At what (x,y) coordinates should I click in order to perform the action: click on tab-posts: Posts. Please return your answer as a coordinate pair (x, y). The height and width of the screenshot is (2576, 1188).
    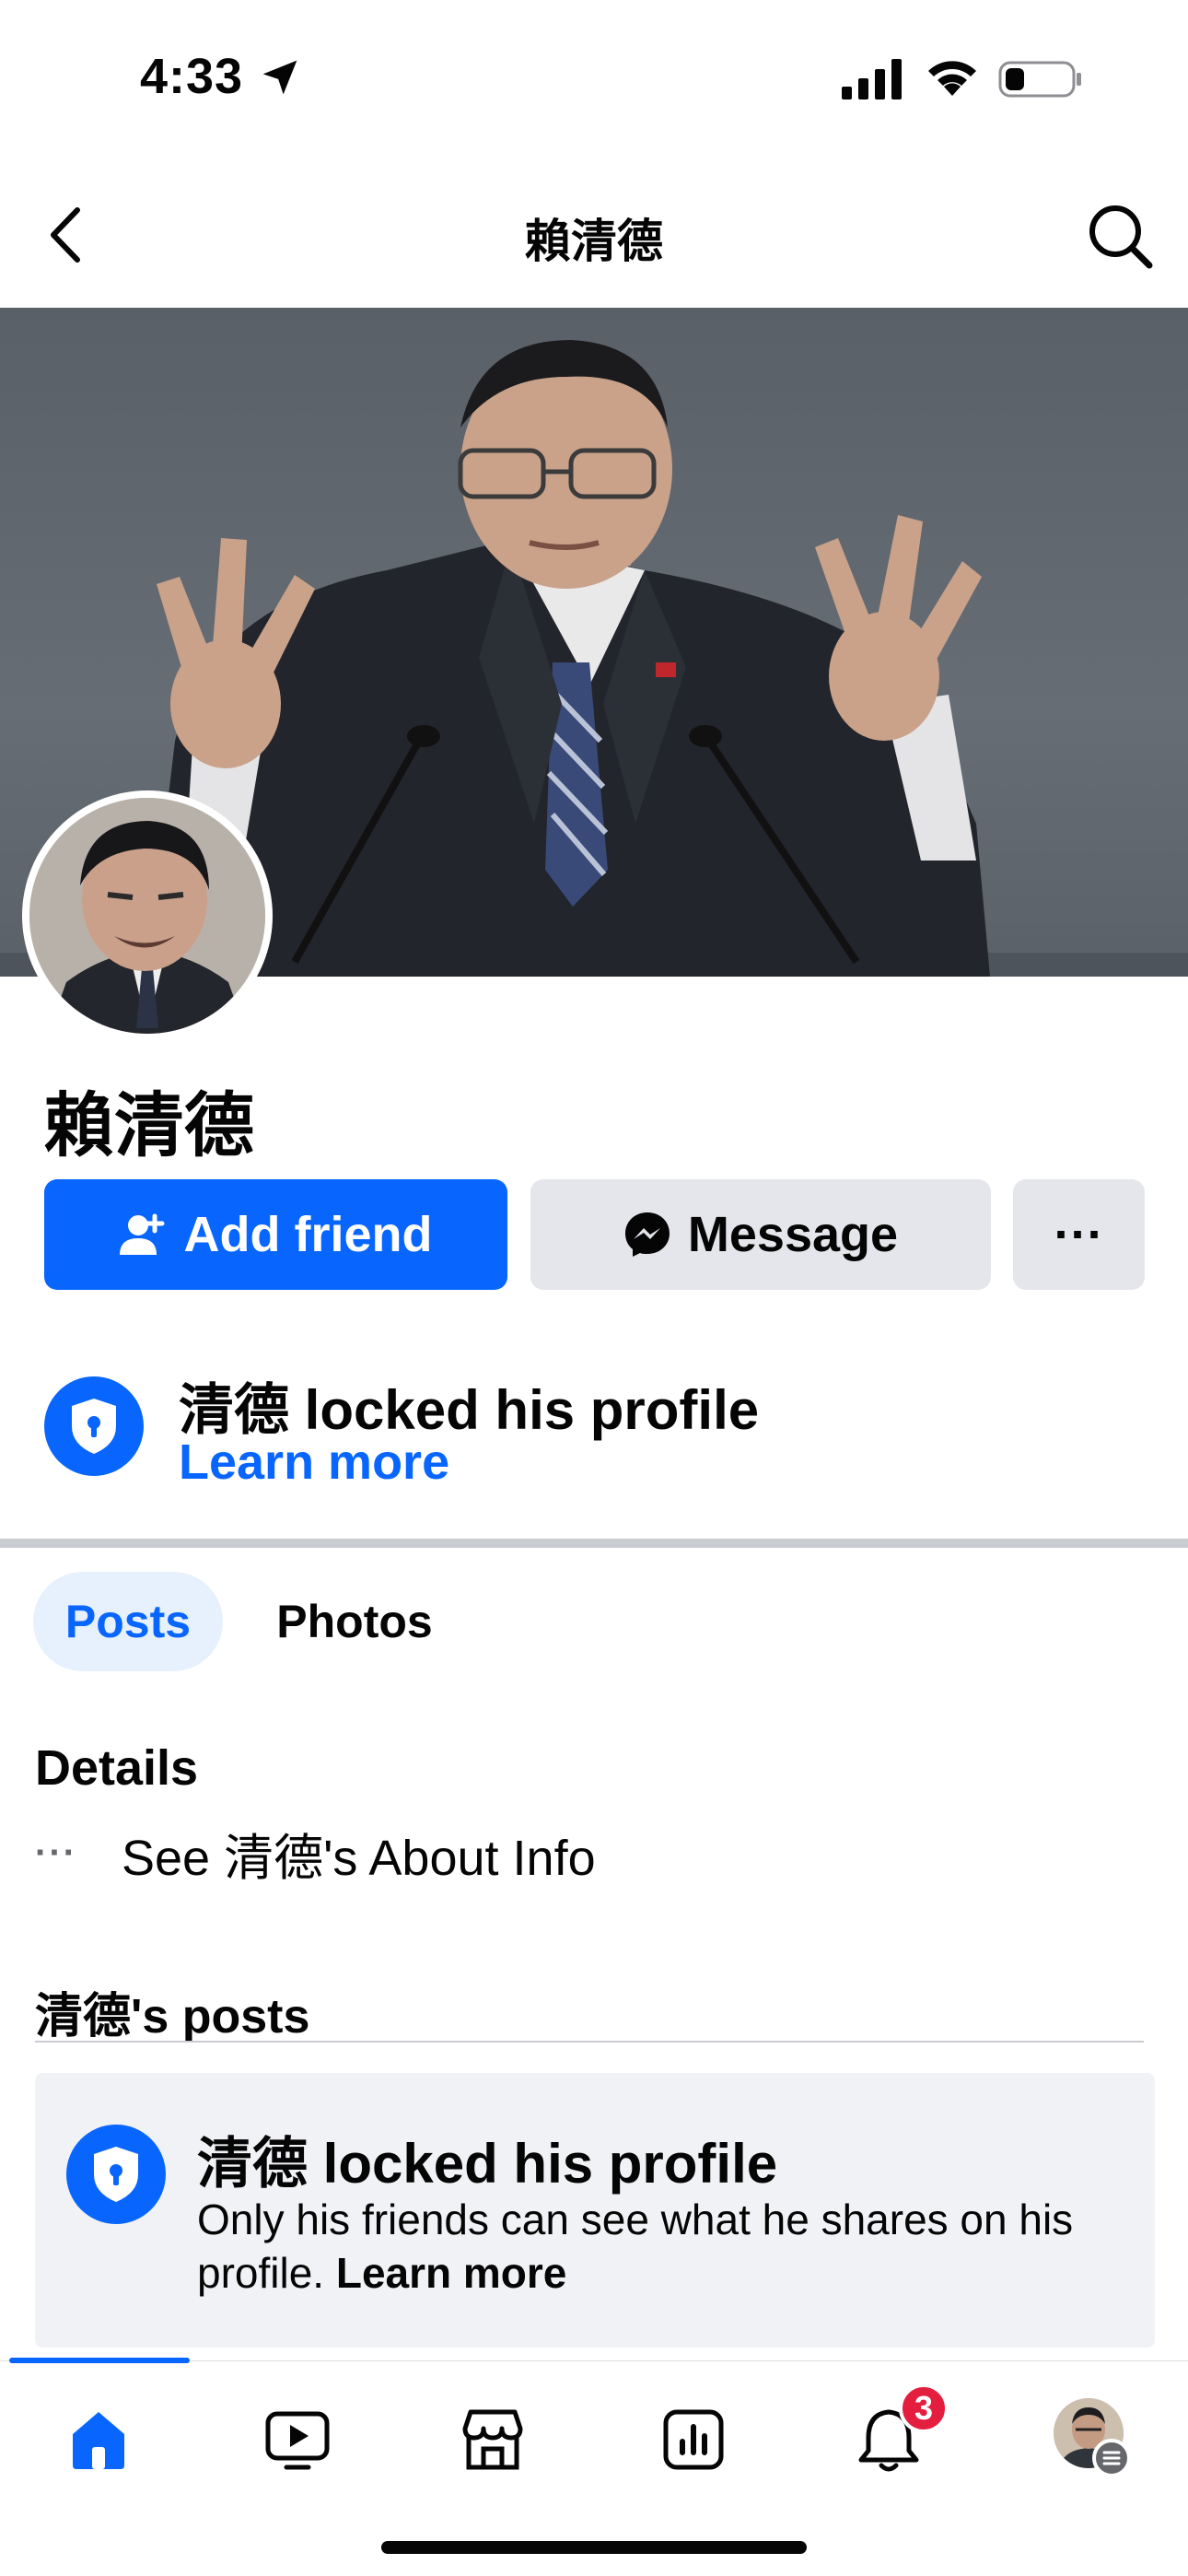
    Looking at the image, I should click on (128, 1621).